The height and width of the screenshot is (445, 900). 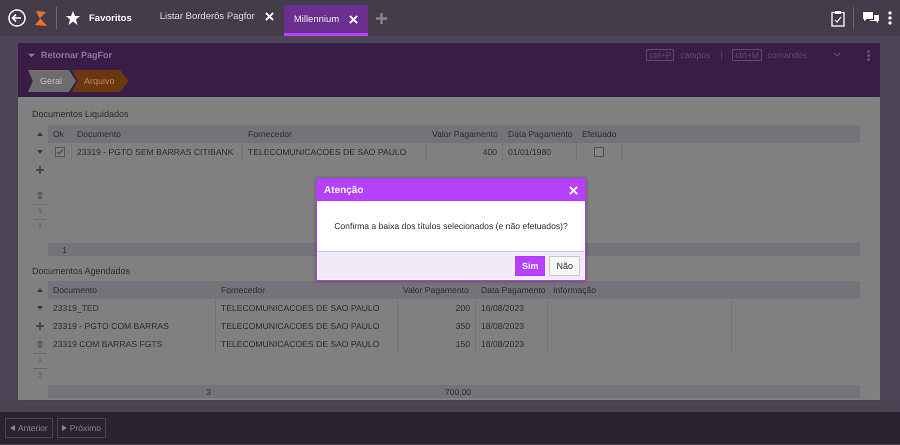 I want to click on table-cell: 16/08/2023, so click(x=512, y=308).